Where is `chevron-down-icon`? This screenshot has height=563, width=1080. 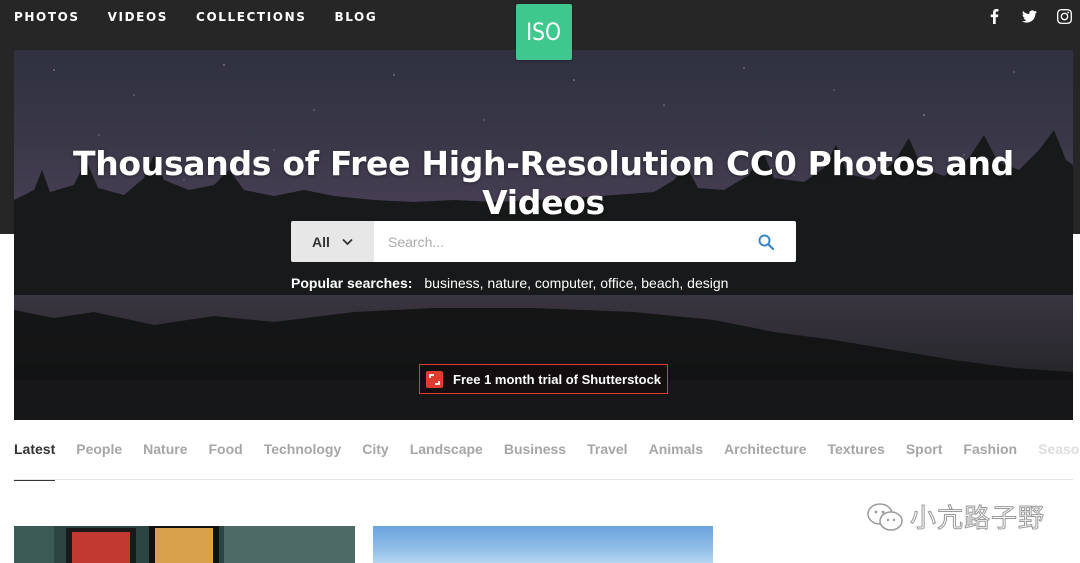 chevron-down-icon is located at coordinates (347, 242).